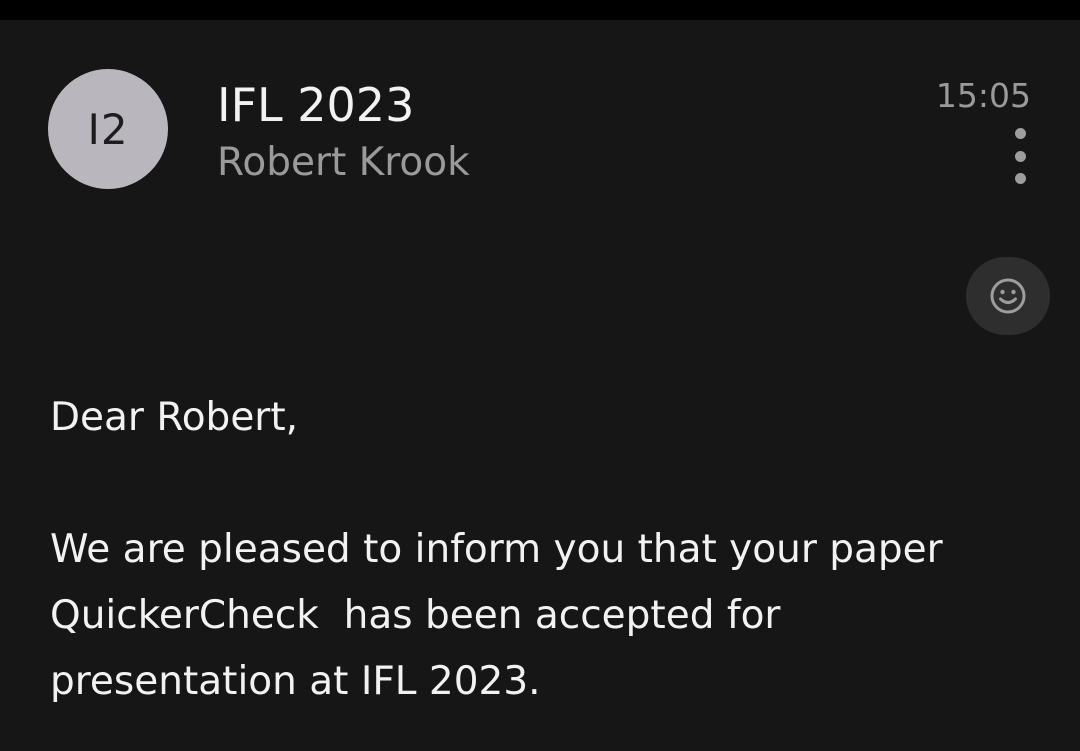 This screenshot has height=751, width=1080. Describe the element at coordinates (295, 681) in the screenshot. I see `email-body-line: presentation at IFL 2023.` at that location.